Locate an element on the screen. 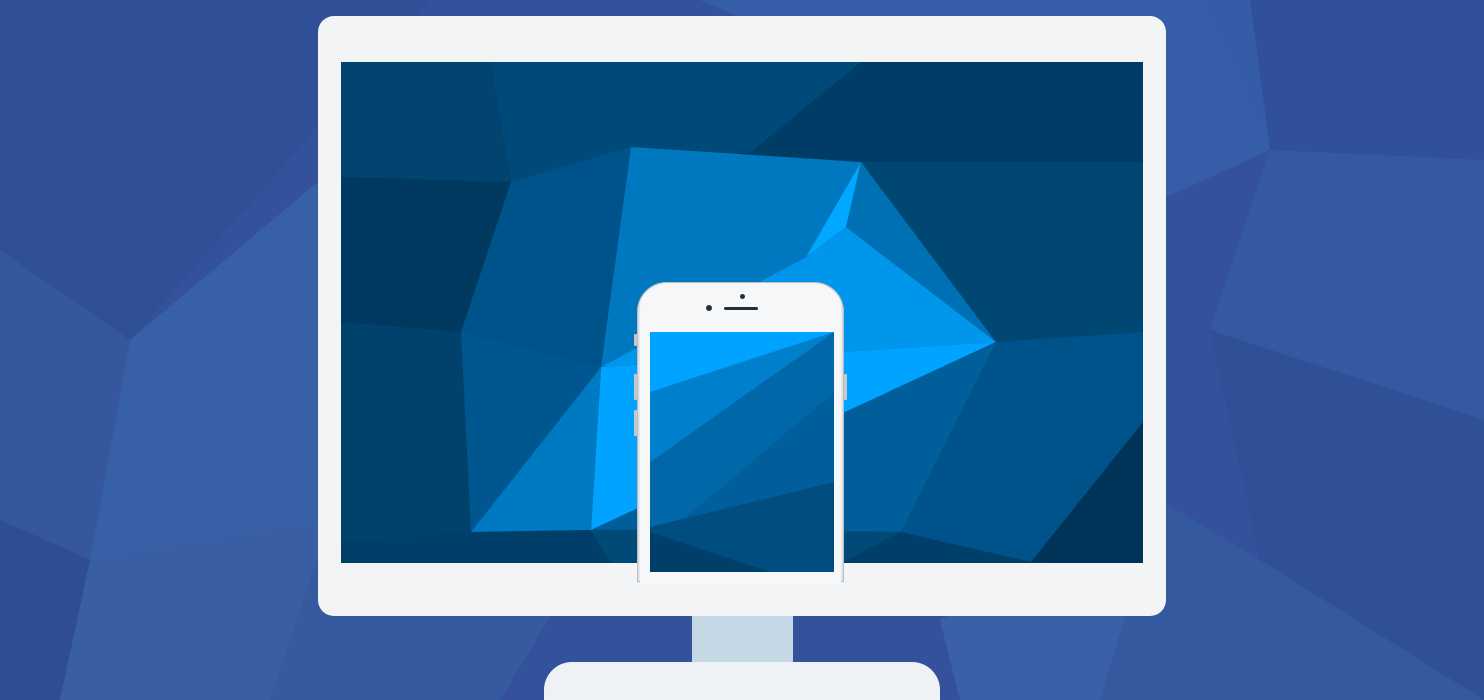  phone-camera-icon is located at coordinates (742, 296).